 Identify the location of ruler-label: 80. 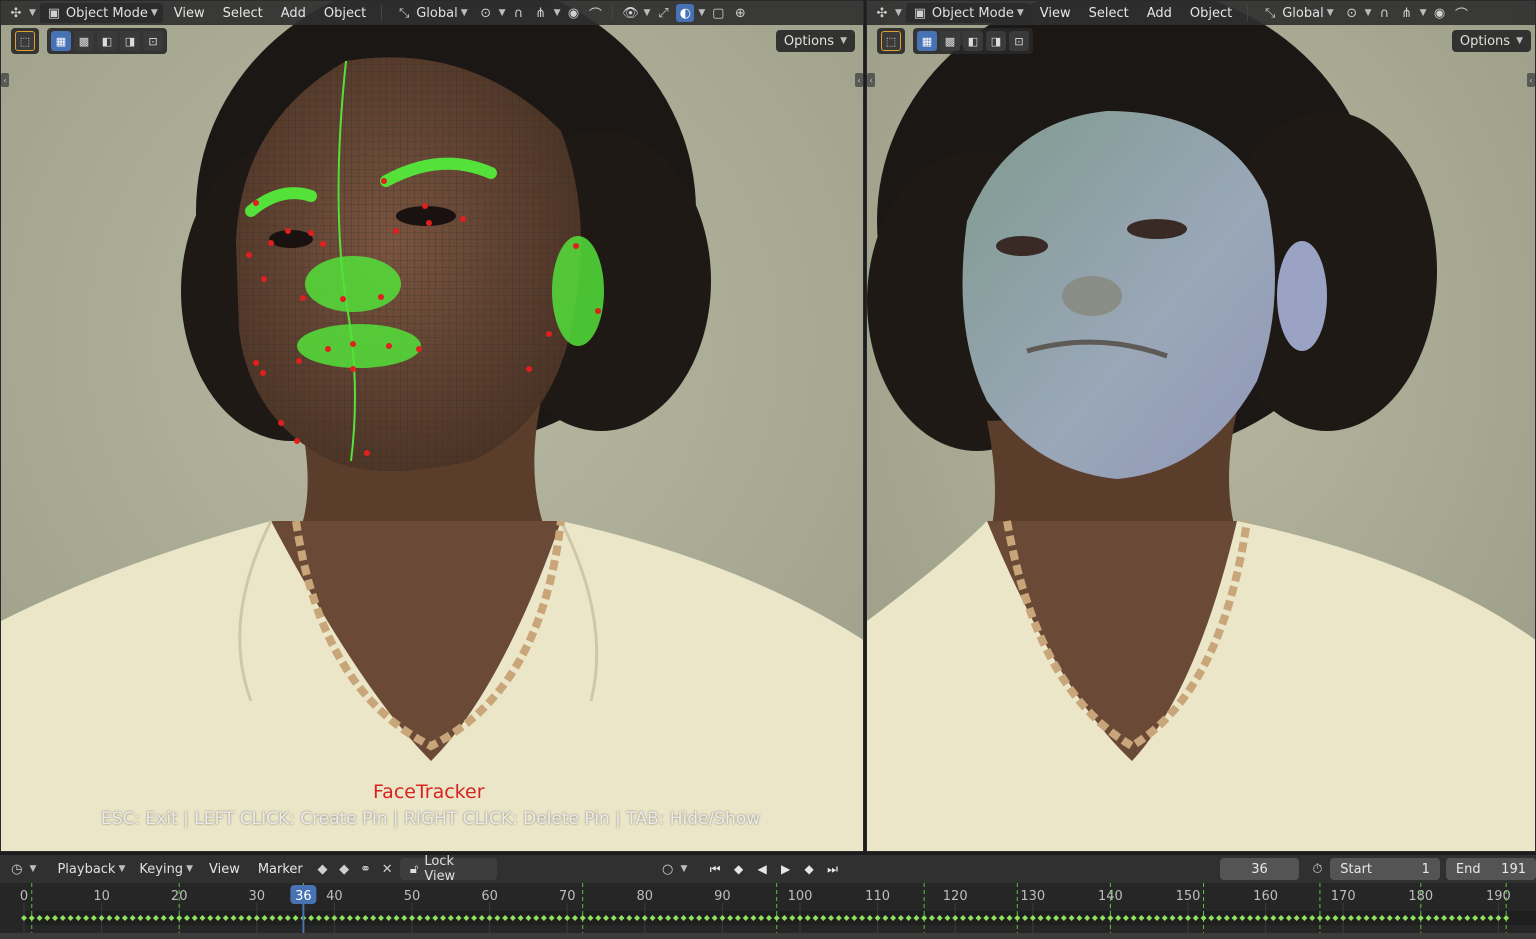
(645, 896).